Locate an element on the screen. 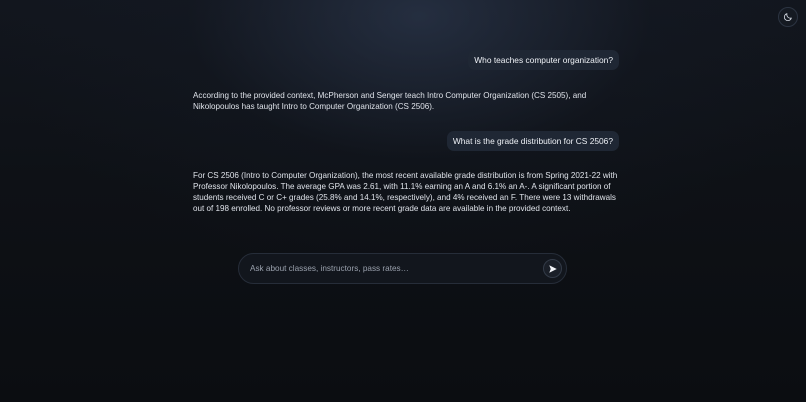 This screenshot has width=806, height=402. chat-composer is located at coordinates (402, 268).